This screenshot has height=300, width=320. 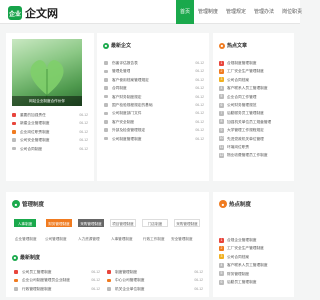 I want to click on list-item: 客户使用档案管理规定 06-12, so click(x=154, y=80).